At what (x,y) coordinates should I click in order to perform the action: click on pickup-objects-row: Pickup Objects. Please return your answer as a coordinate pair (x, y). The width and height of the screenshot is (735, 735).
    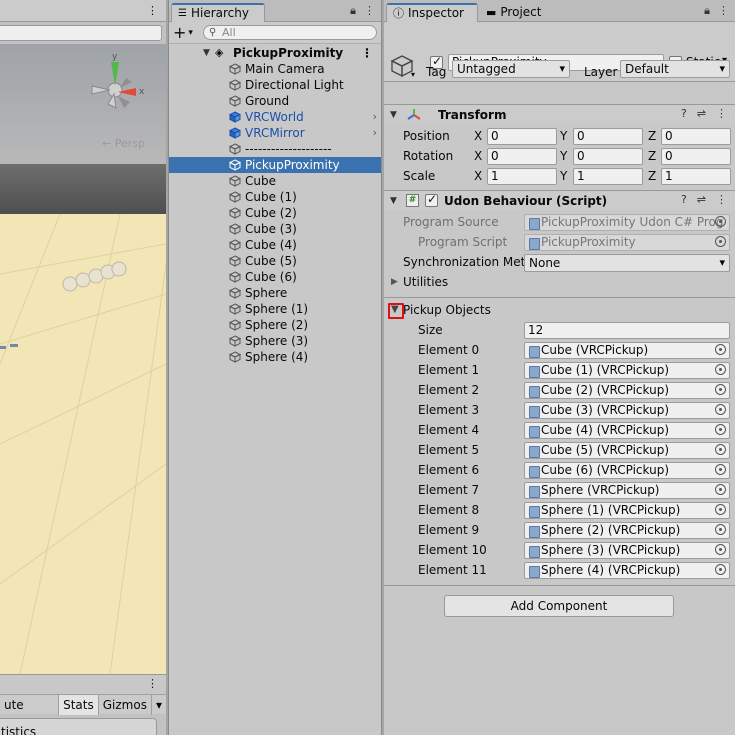
    Looking at the image, I should click on (559, 311).